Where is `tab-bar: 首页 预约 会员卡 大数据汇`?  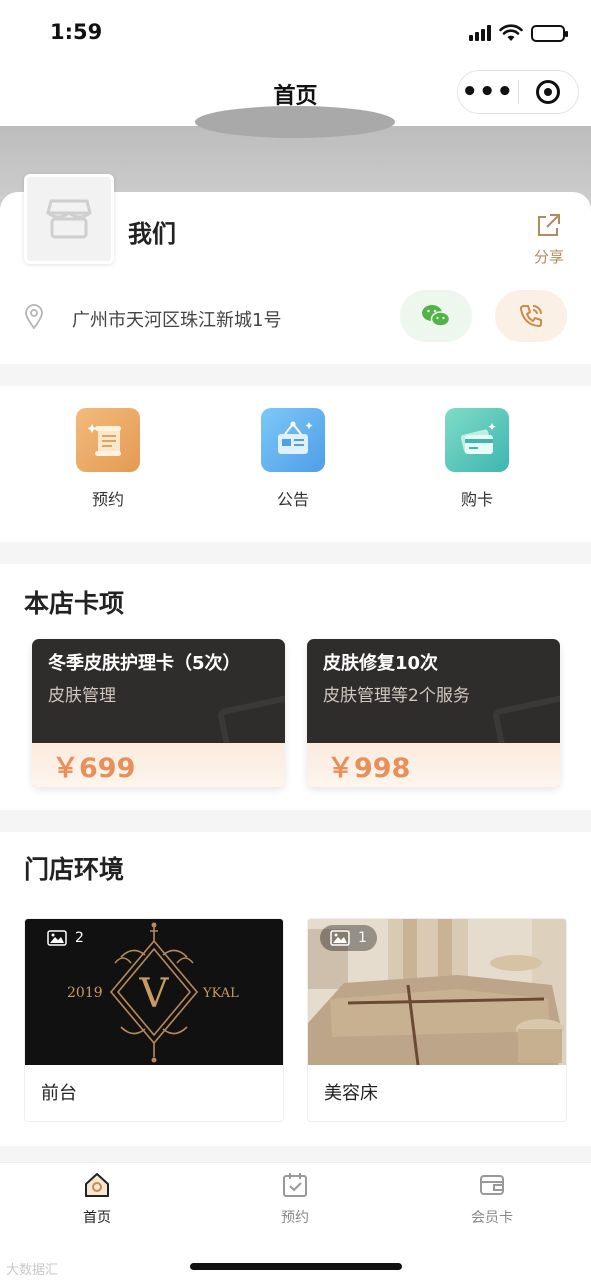 tab-bar: 首页 预约 会员卡 大数据汇 is located at coordinates (295, 1221).